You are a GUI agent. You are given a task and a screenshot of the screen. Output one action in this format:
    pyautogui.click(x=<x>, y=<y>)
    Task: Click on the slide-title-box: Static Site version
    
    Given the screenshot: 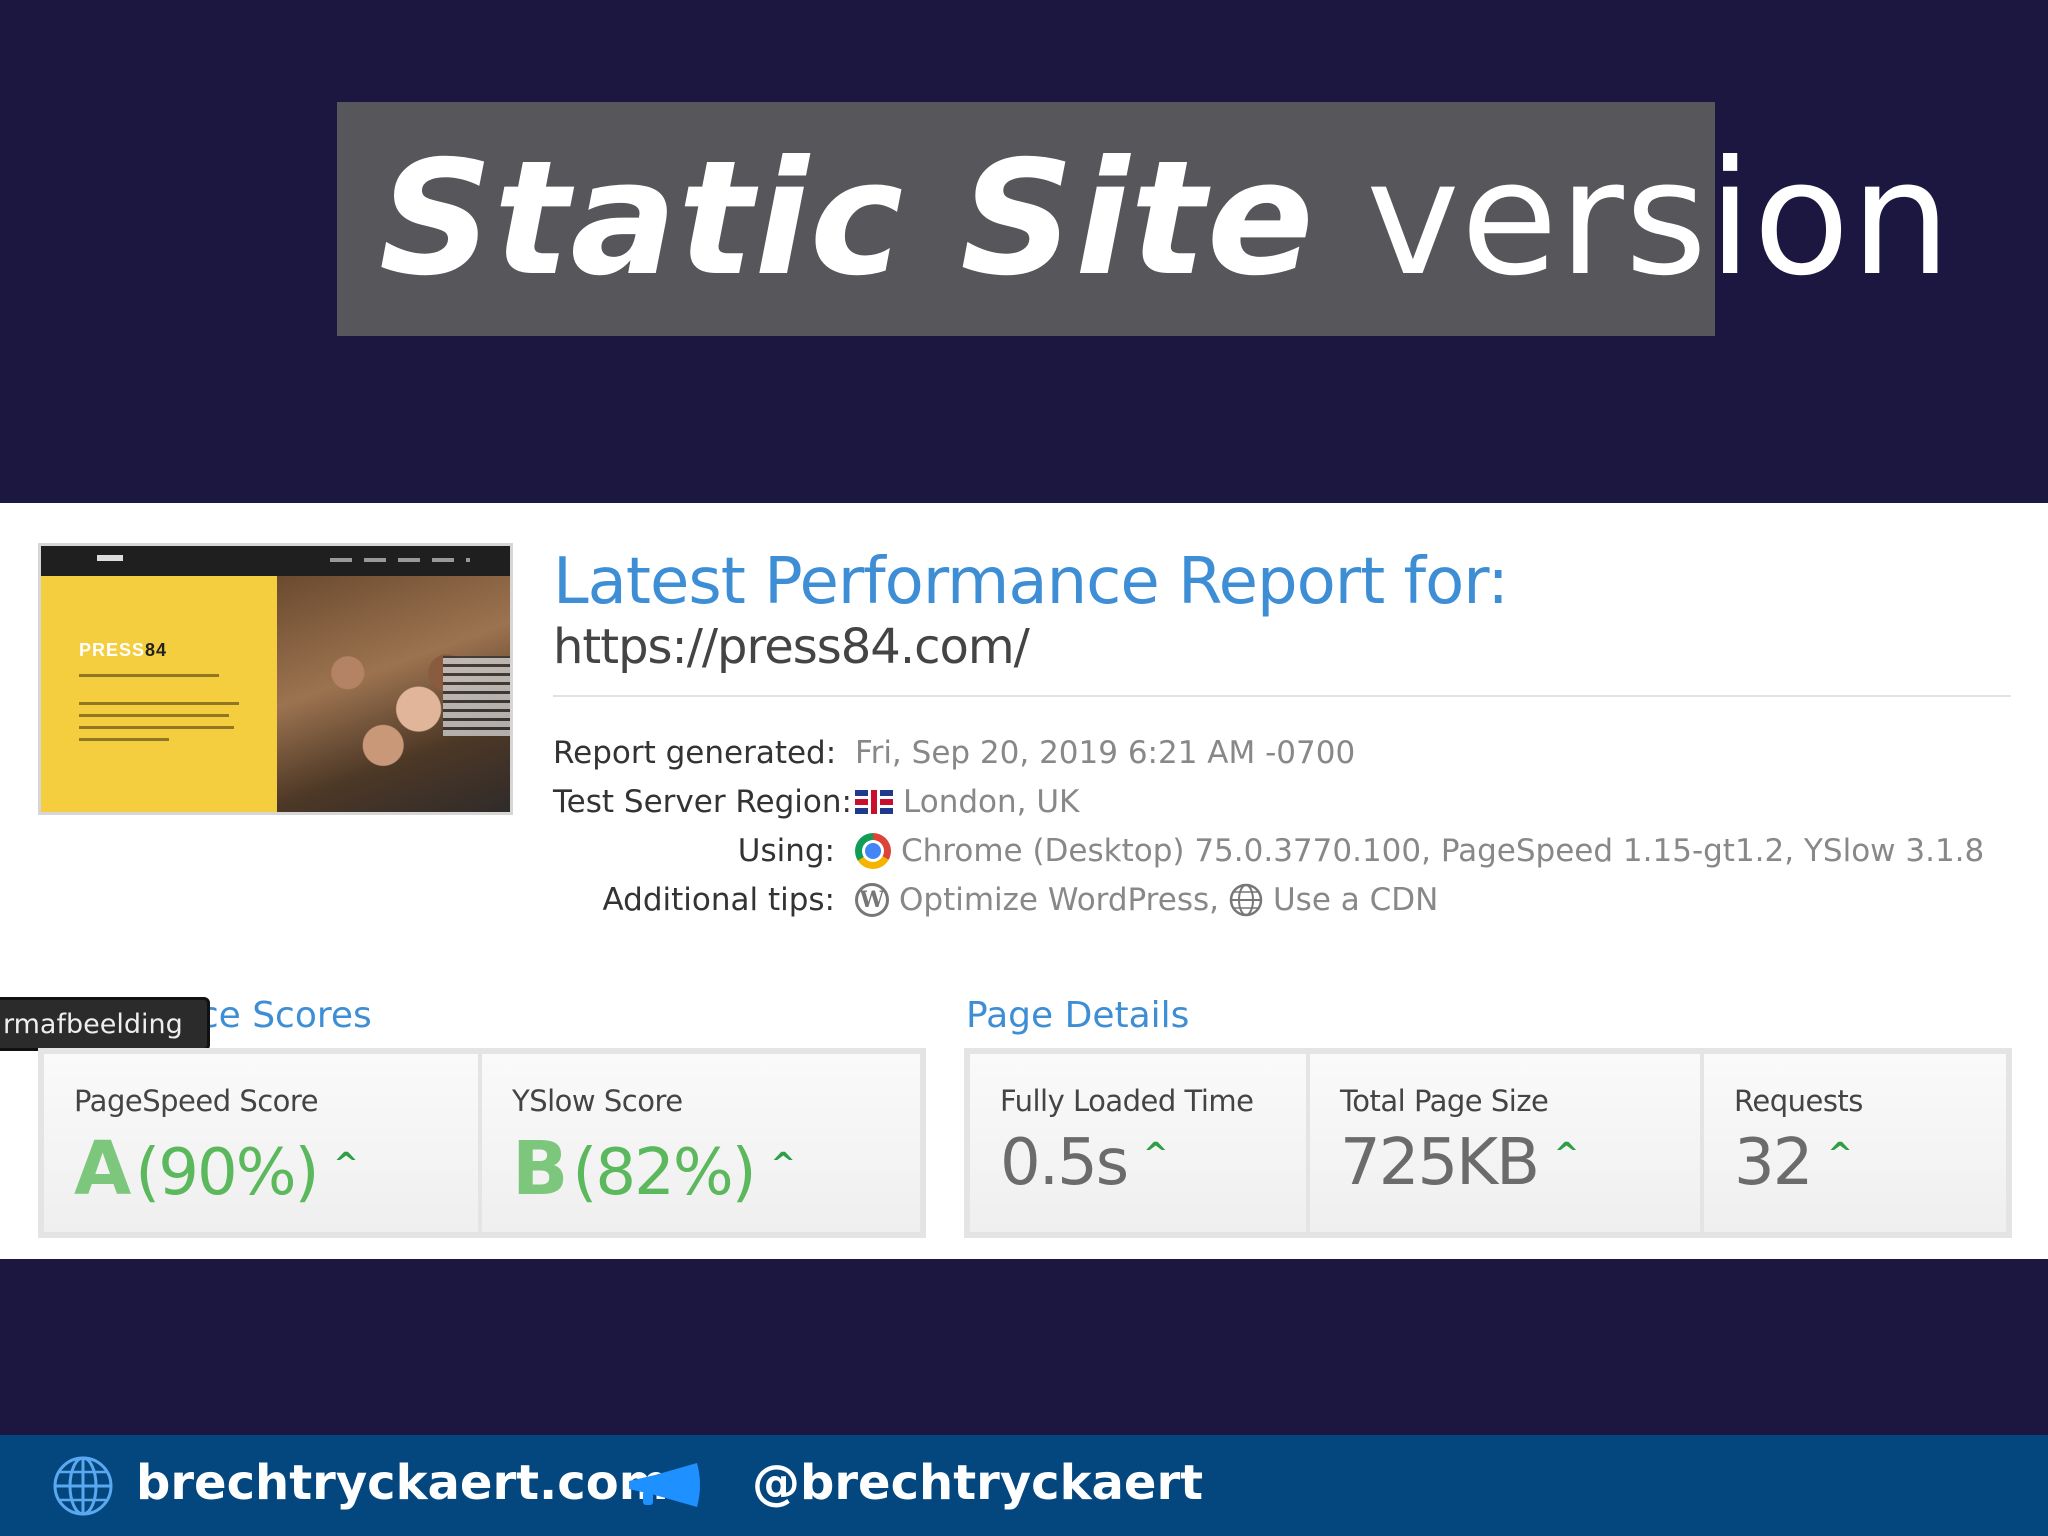 What is the action you would take?
    pyautogui.click(x=1144, y=219)
    